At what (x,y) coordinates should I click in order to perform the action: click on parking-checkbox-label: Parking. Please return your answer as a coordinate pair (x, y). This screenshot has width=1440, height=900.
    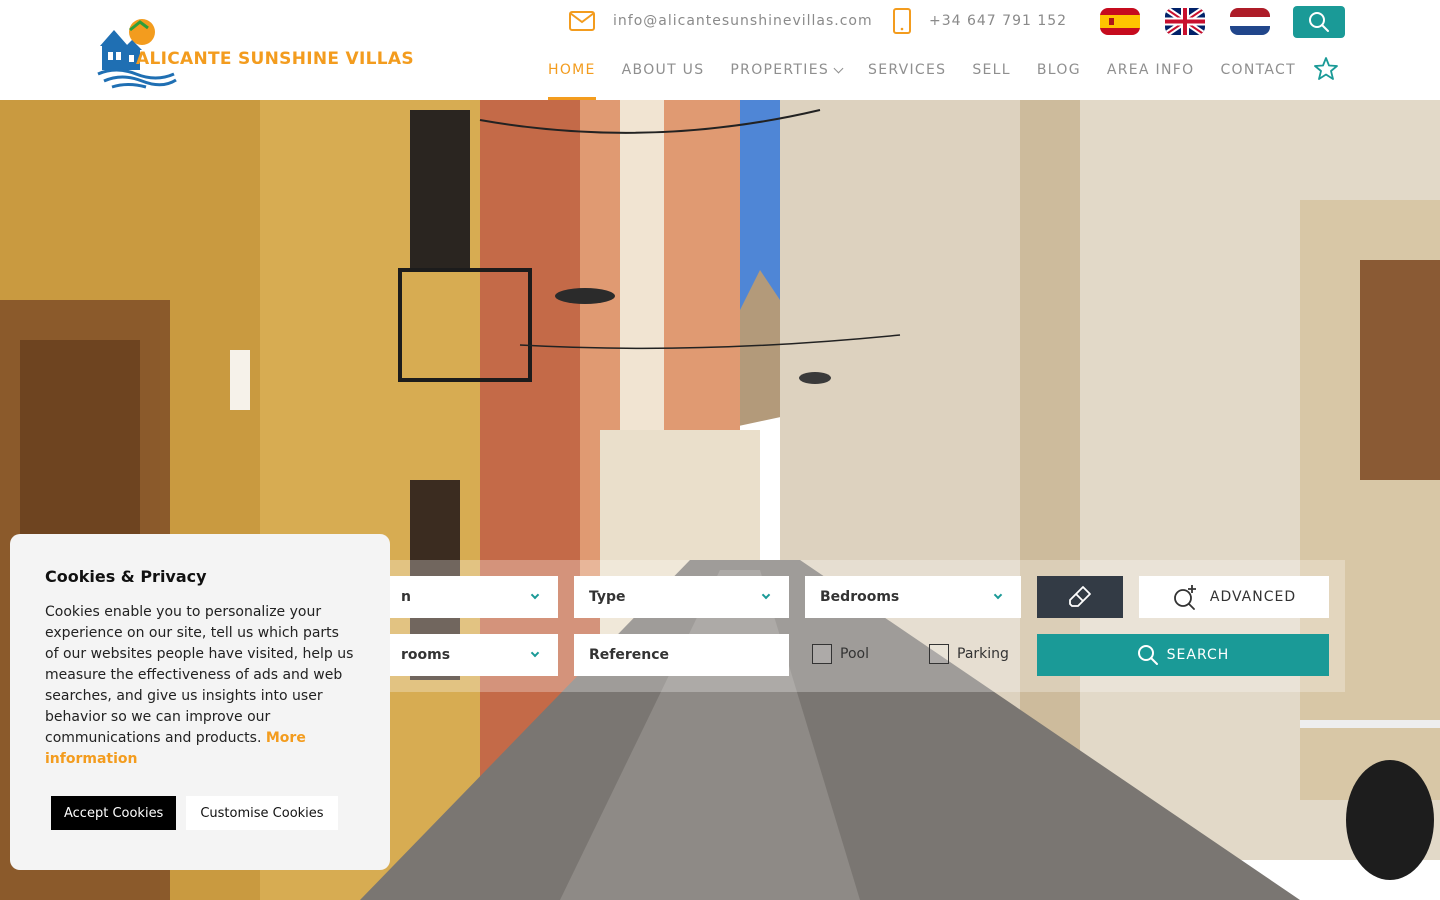
    Looking at the image, I should click on (983, 654).